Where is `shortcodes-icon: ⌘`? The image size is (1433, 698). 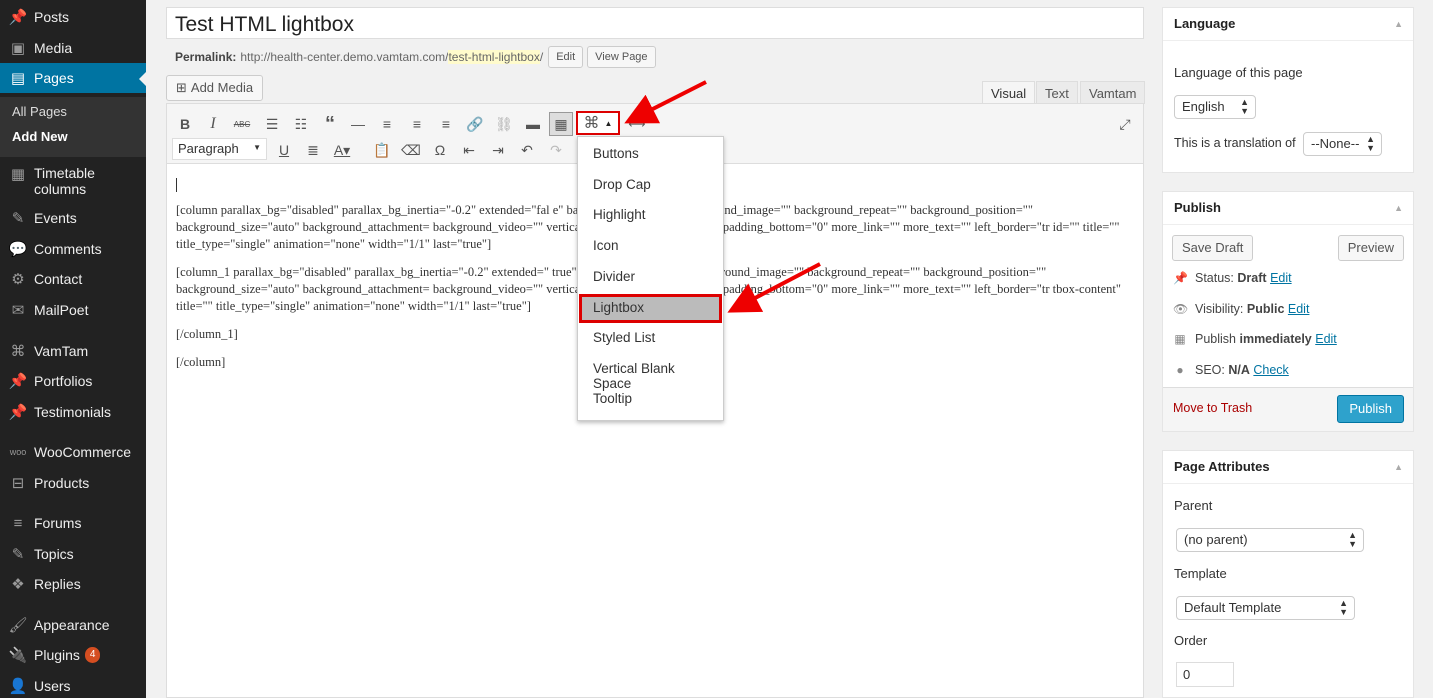
shortcodes-icon: ⌘ is located at coordinates (591, 123).